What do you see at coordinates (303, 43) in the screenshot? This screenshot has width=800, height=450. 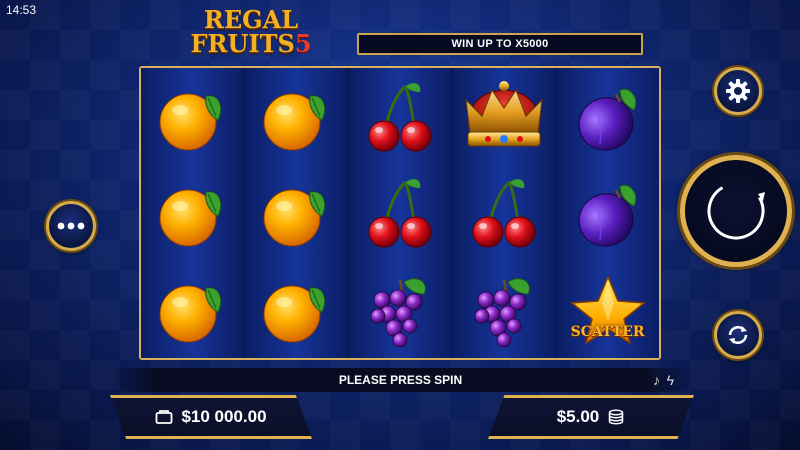 I see `logo-number: 5` at bounding box center [303, 43].